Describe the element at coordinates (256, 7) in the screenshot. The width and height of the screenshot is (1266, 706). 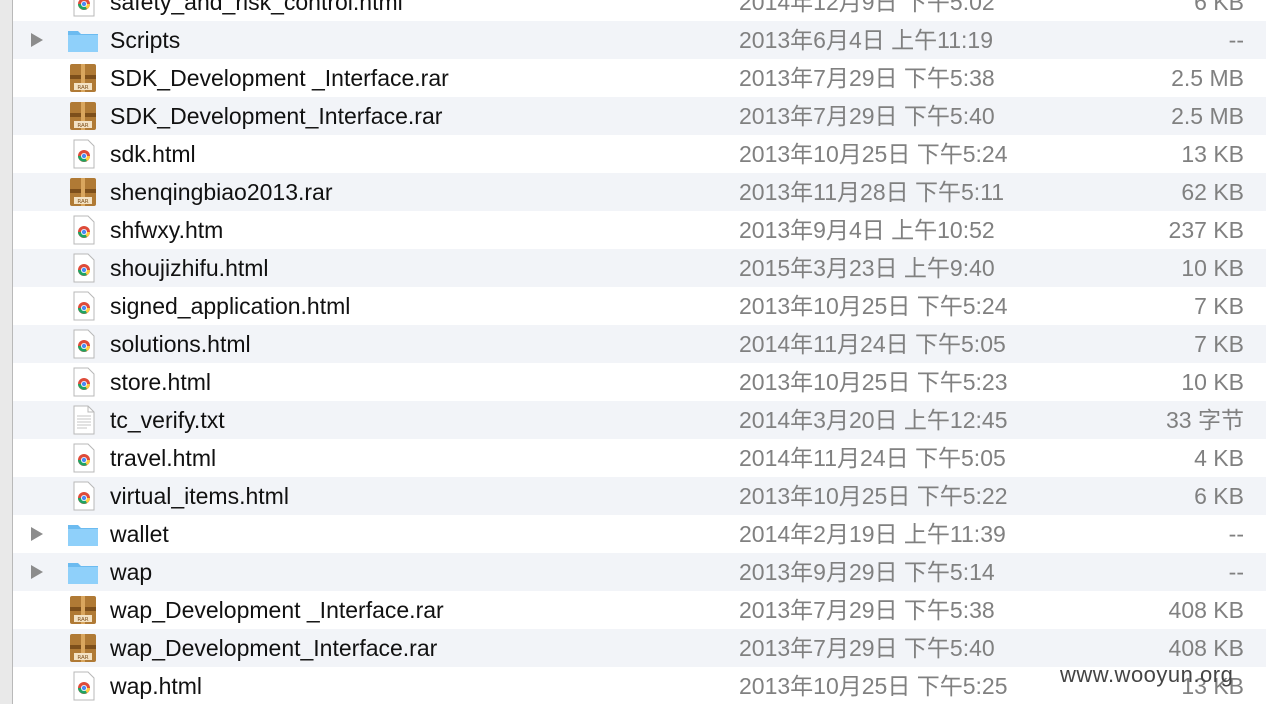
I see `file-name: safety_and_risk_control.html` at that location.